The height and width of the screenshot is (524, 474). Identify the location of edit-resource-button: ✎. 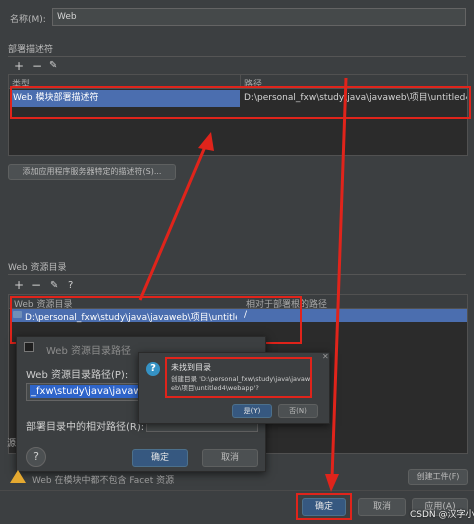
(54, 286).